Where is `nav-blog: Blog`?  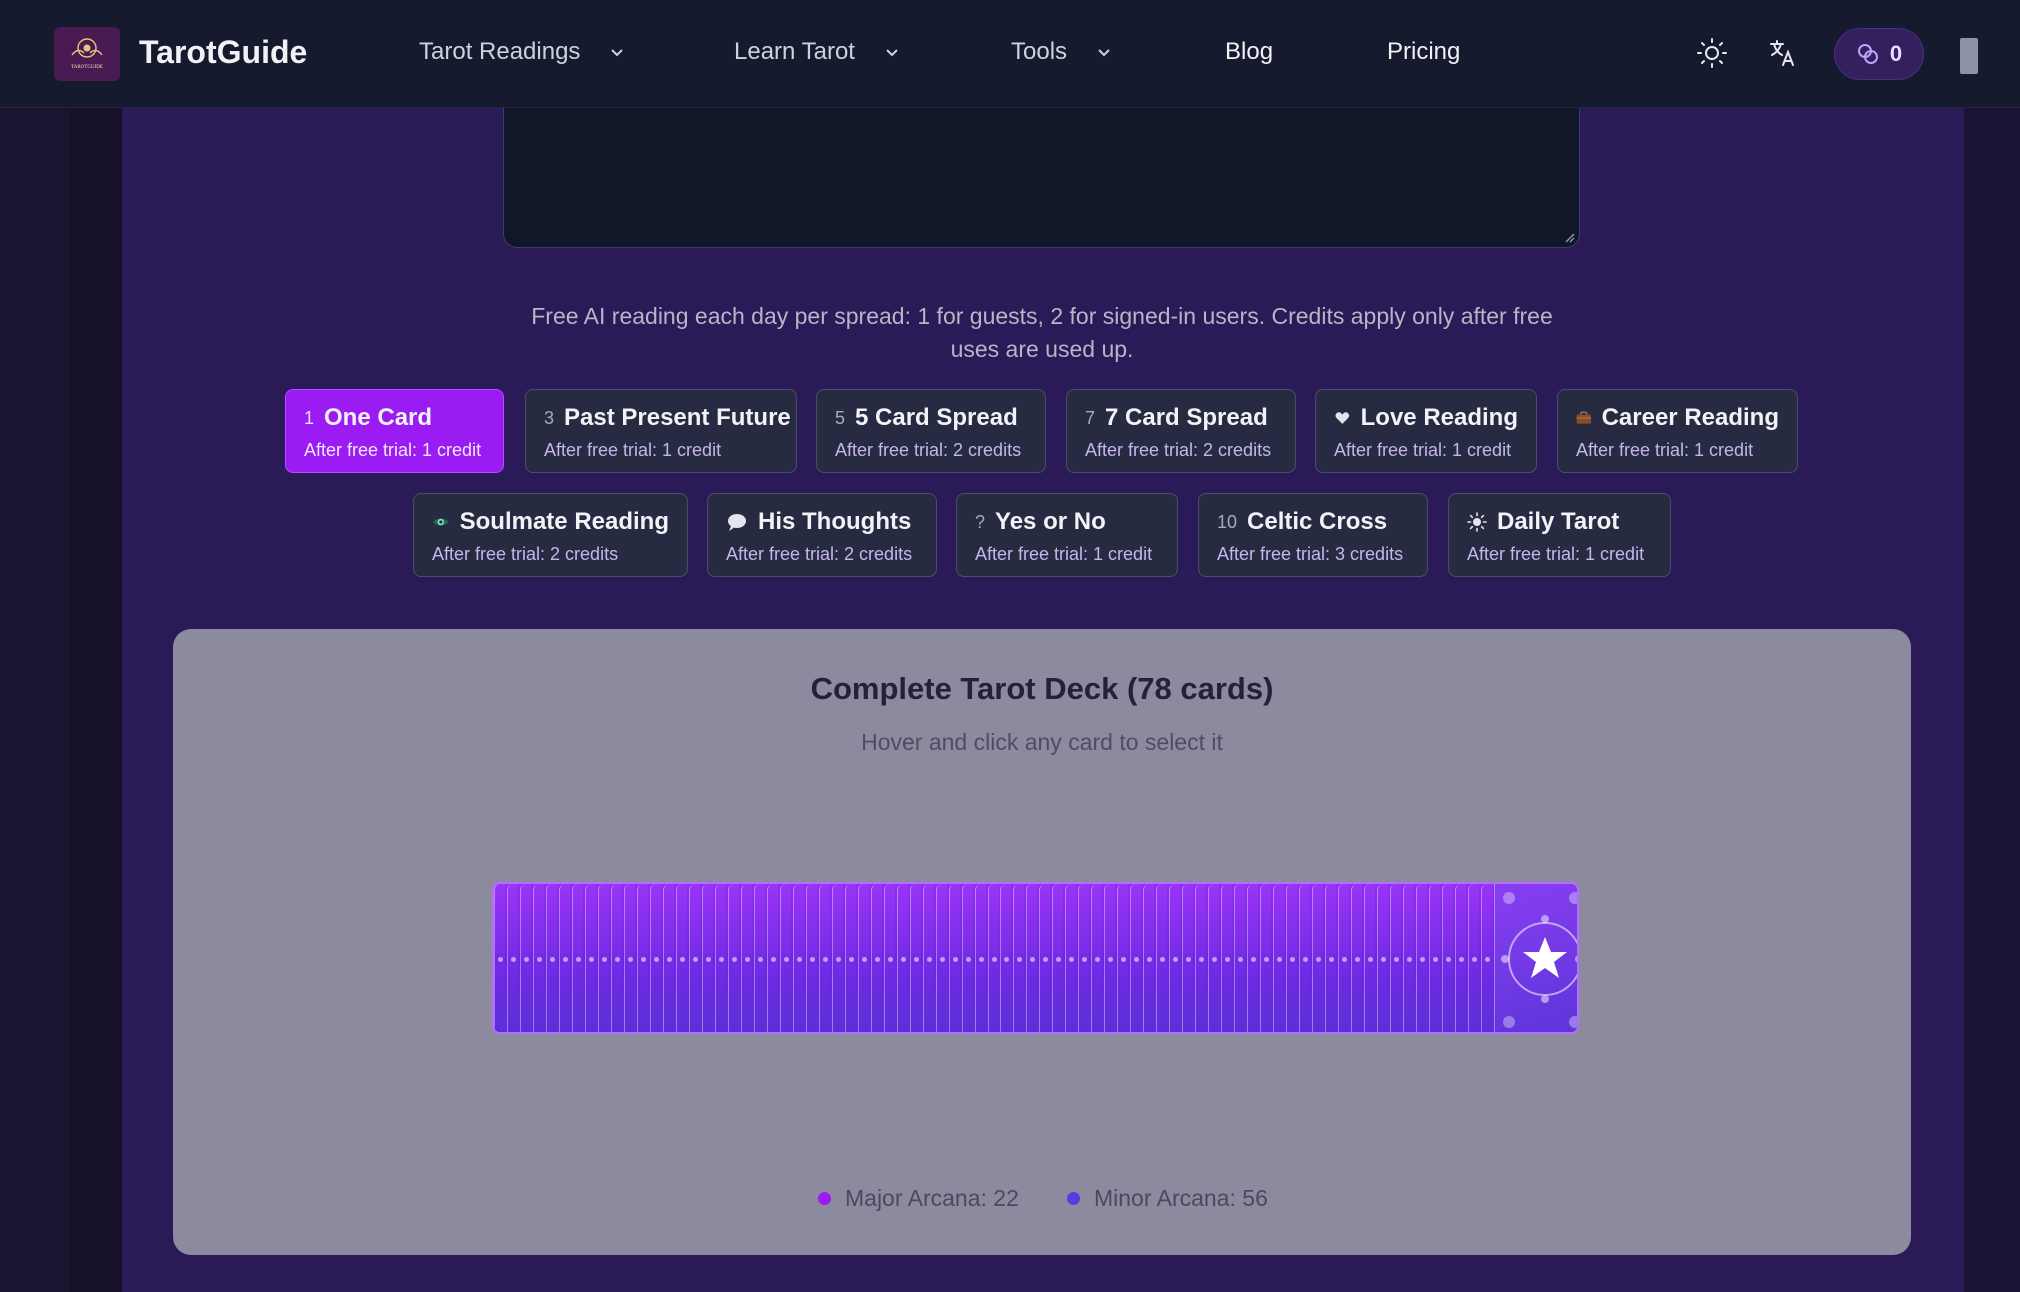 nav-blog: Blog is located at coordinates (1249, 52).